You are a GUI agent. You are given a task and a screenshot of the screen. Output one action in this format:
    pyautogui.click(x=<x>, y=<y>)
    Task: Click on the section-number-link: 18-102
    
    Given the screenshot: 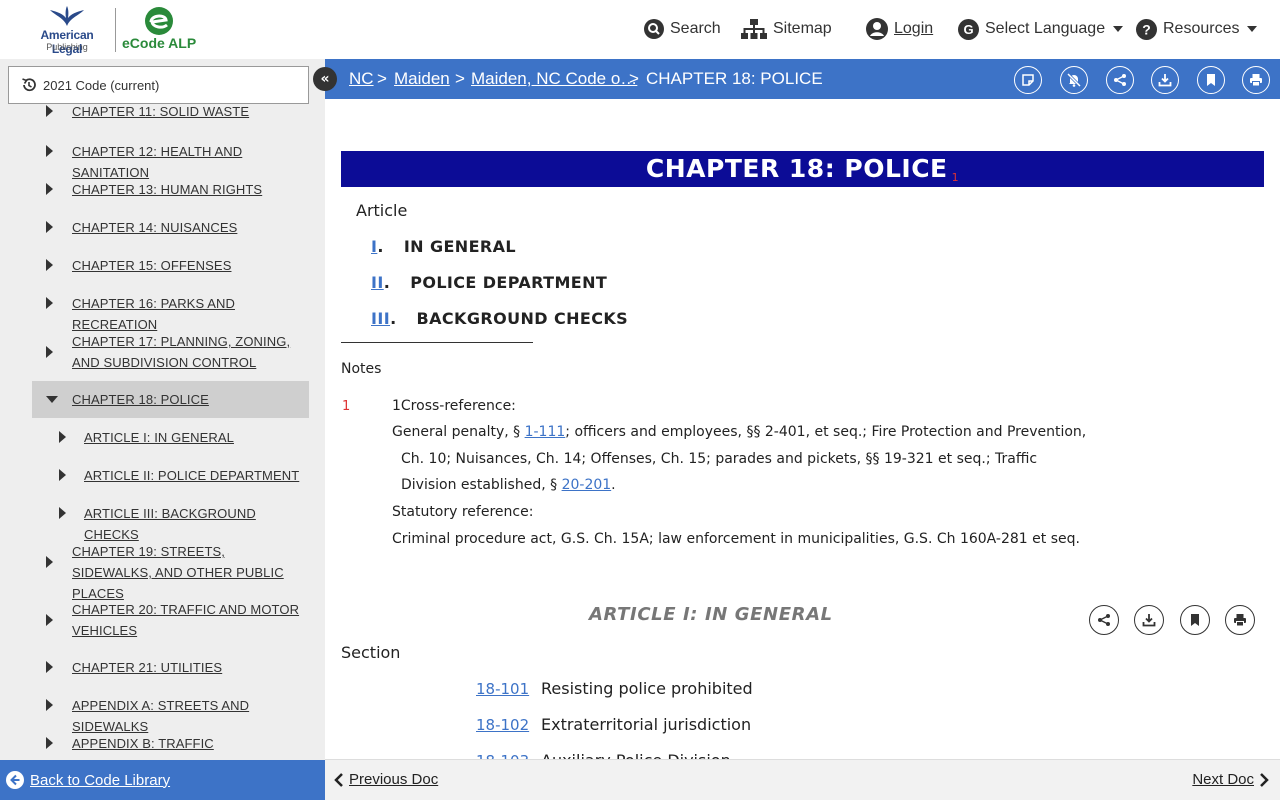 What is the action you would take?
    pyautogui.click(x=508, y=725)
    